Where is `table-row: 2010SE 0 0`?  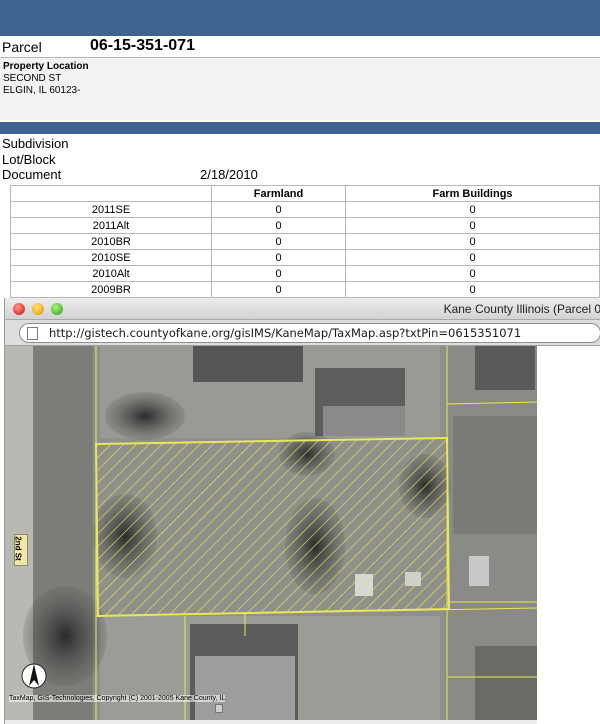
table-row: 2010SE 0 0 is located at coordinates (305, 257).